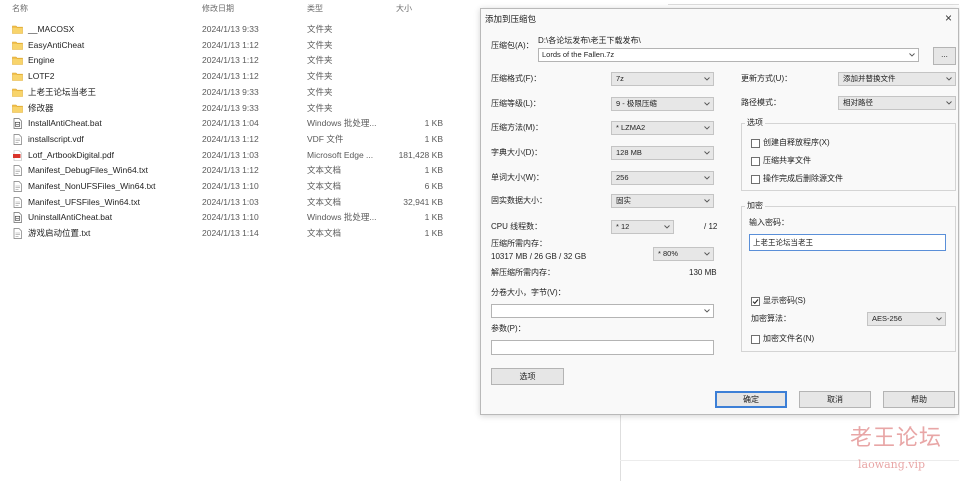 The image size is (960, 481). I want to click on password-input: 上老王论坛当老王, so click(847, 242).